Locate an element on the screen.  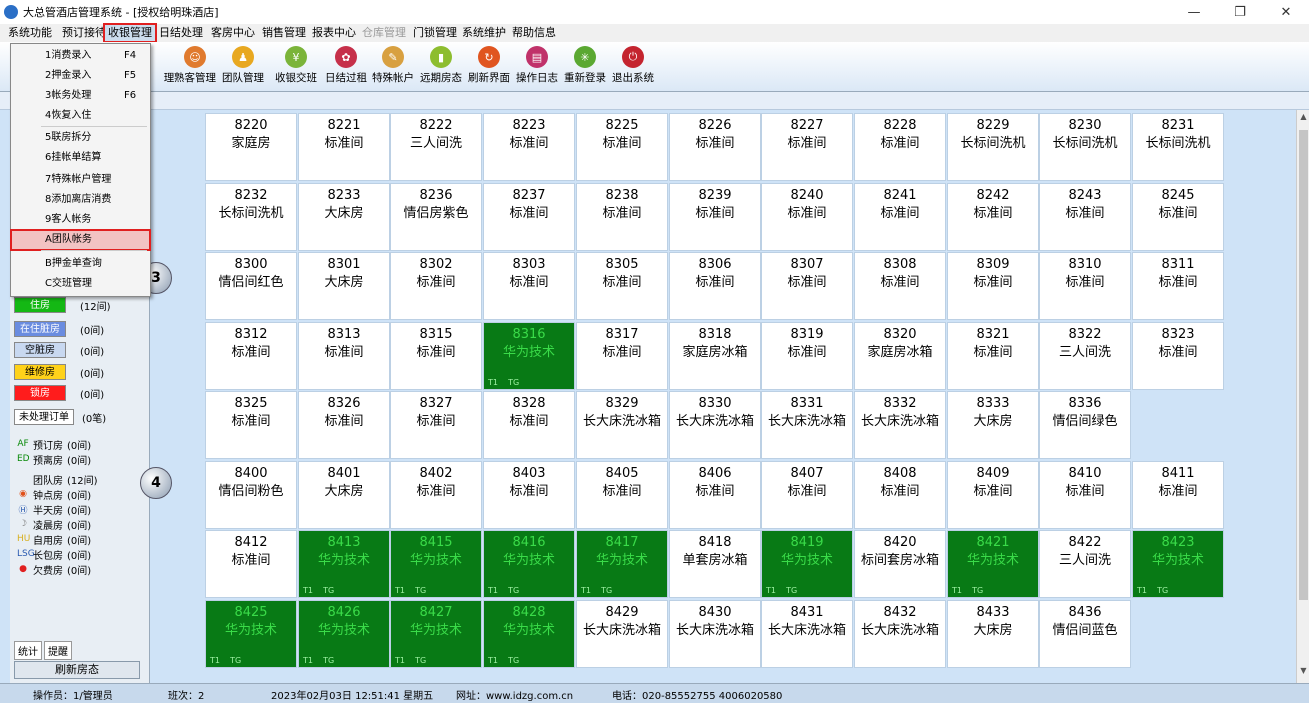
room-cell-8237: 8237 标准间 is located at coordinates (529, 217).